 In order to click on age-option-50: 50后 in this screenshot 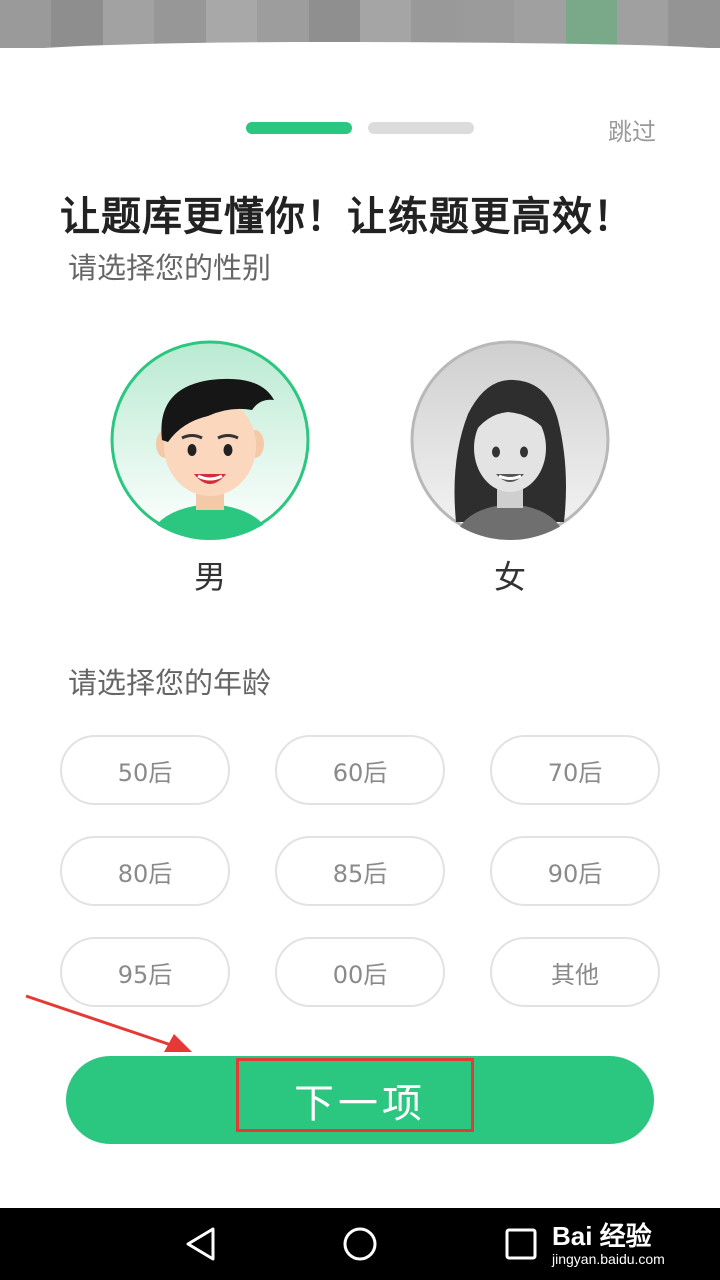, I will do `click(145, 770)`.